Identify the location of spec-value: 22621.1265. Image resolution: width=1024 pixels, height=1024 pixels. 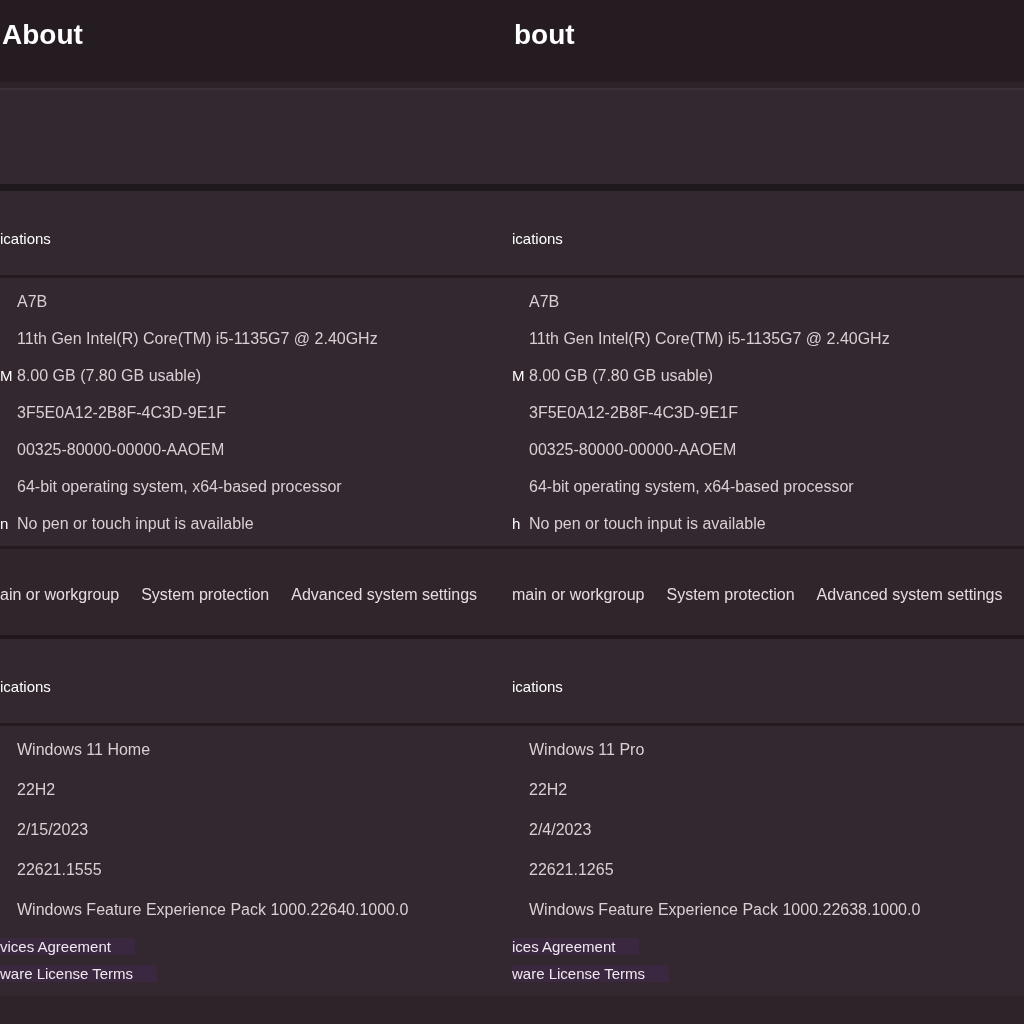
(572, 870).